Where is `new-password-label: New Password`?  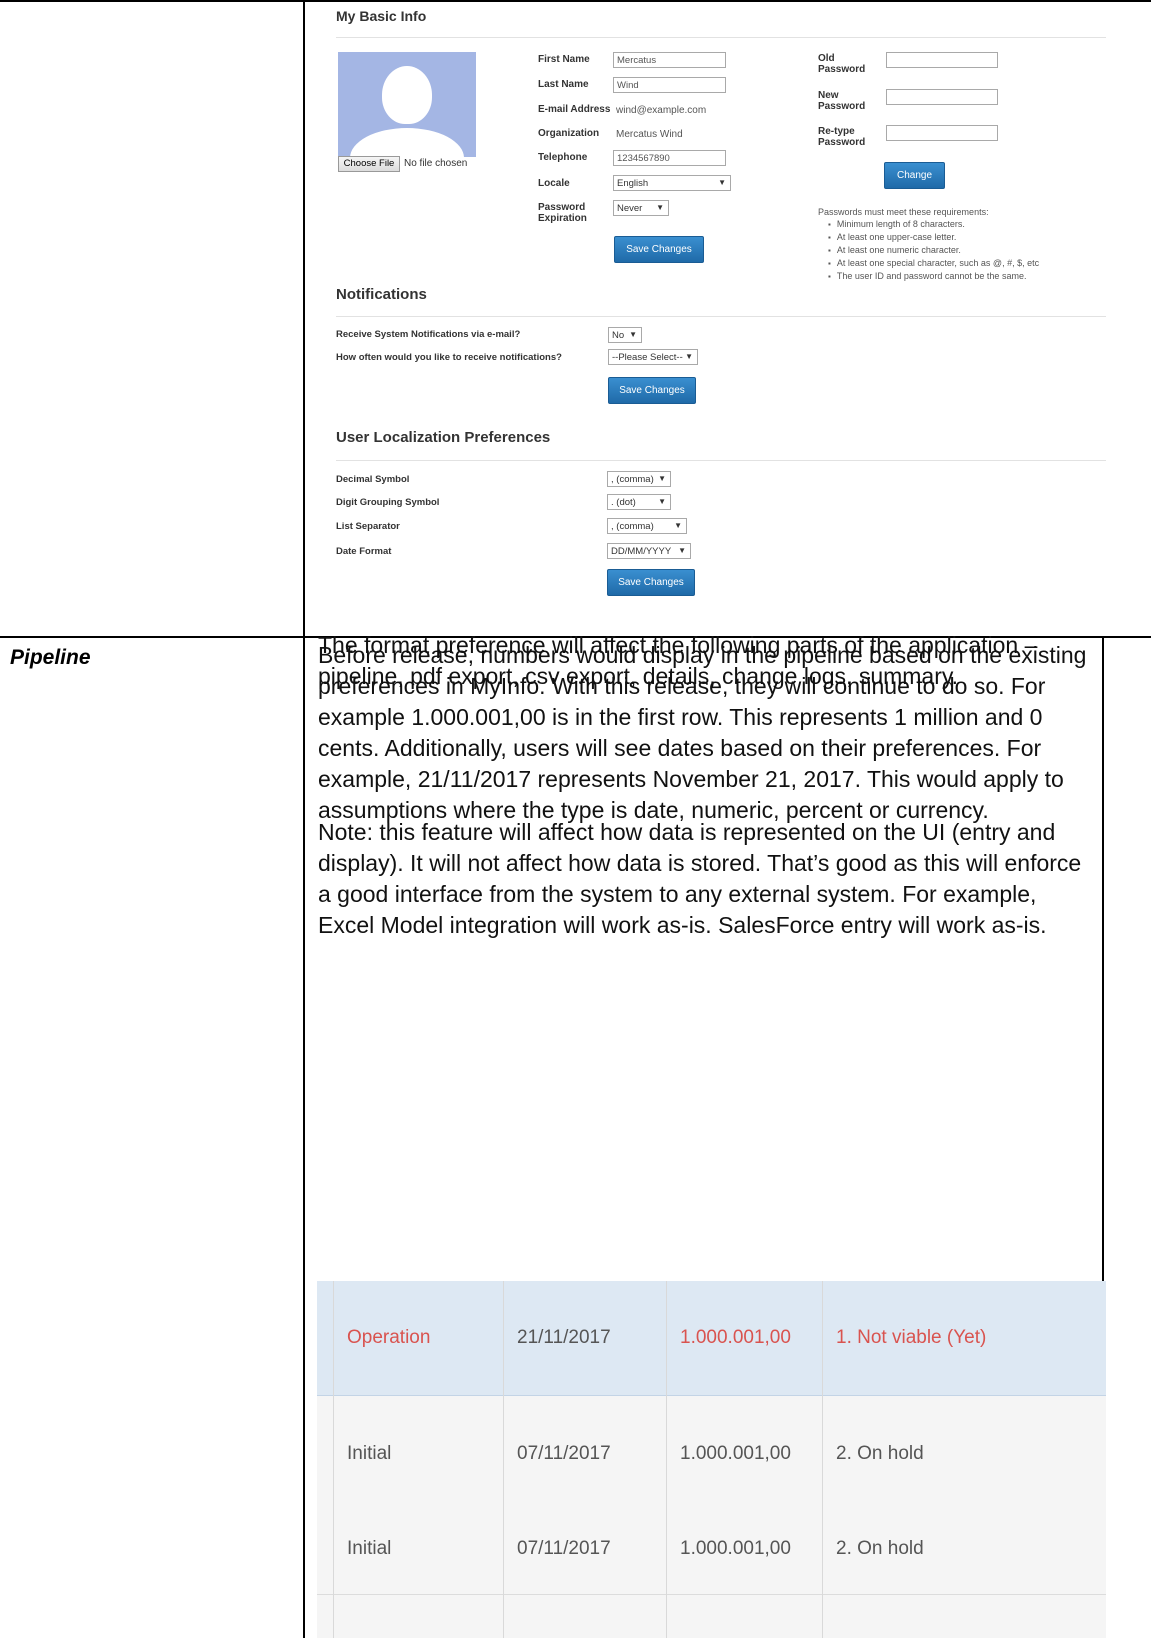
new-password-label: New Password is located at coordinates (841, 101).